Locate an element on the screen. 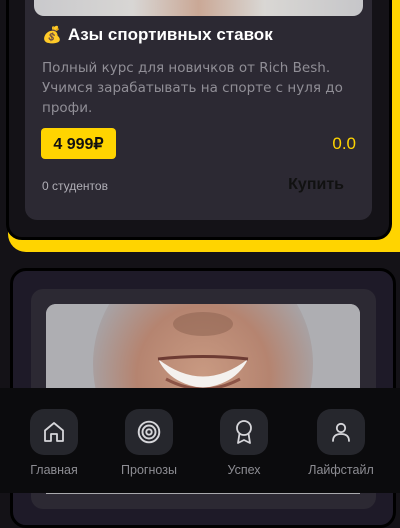  nav-label-predictions: Прогнозы is located at coordinates (149, 470).